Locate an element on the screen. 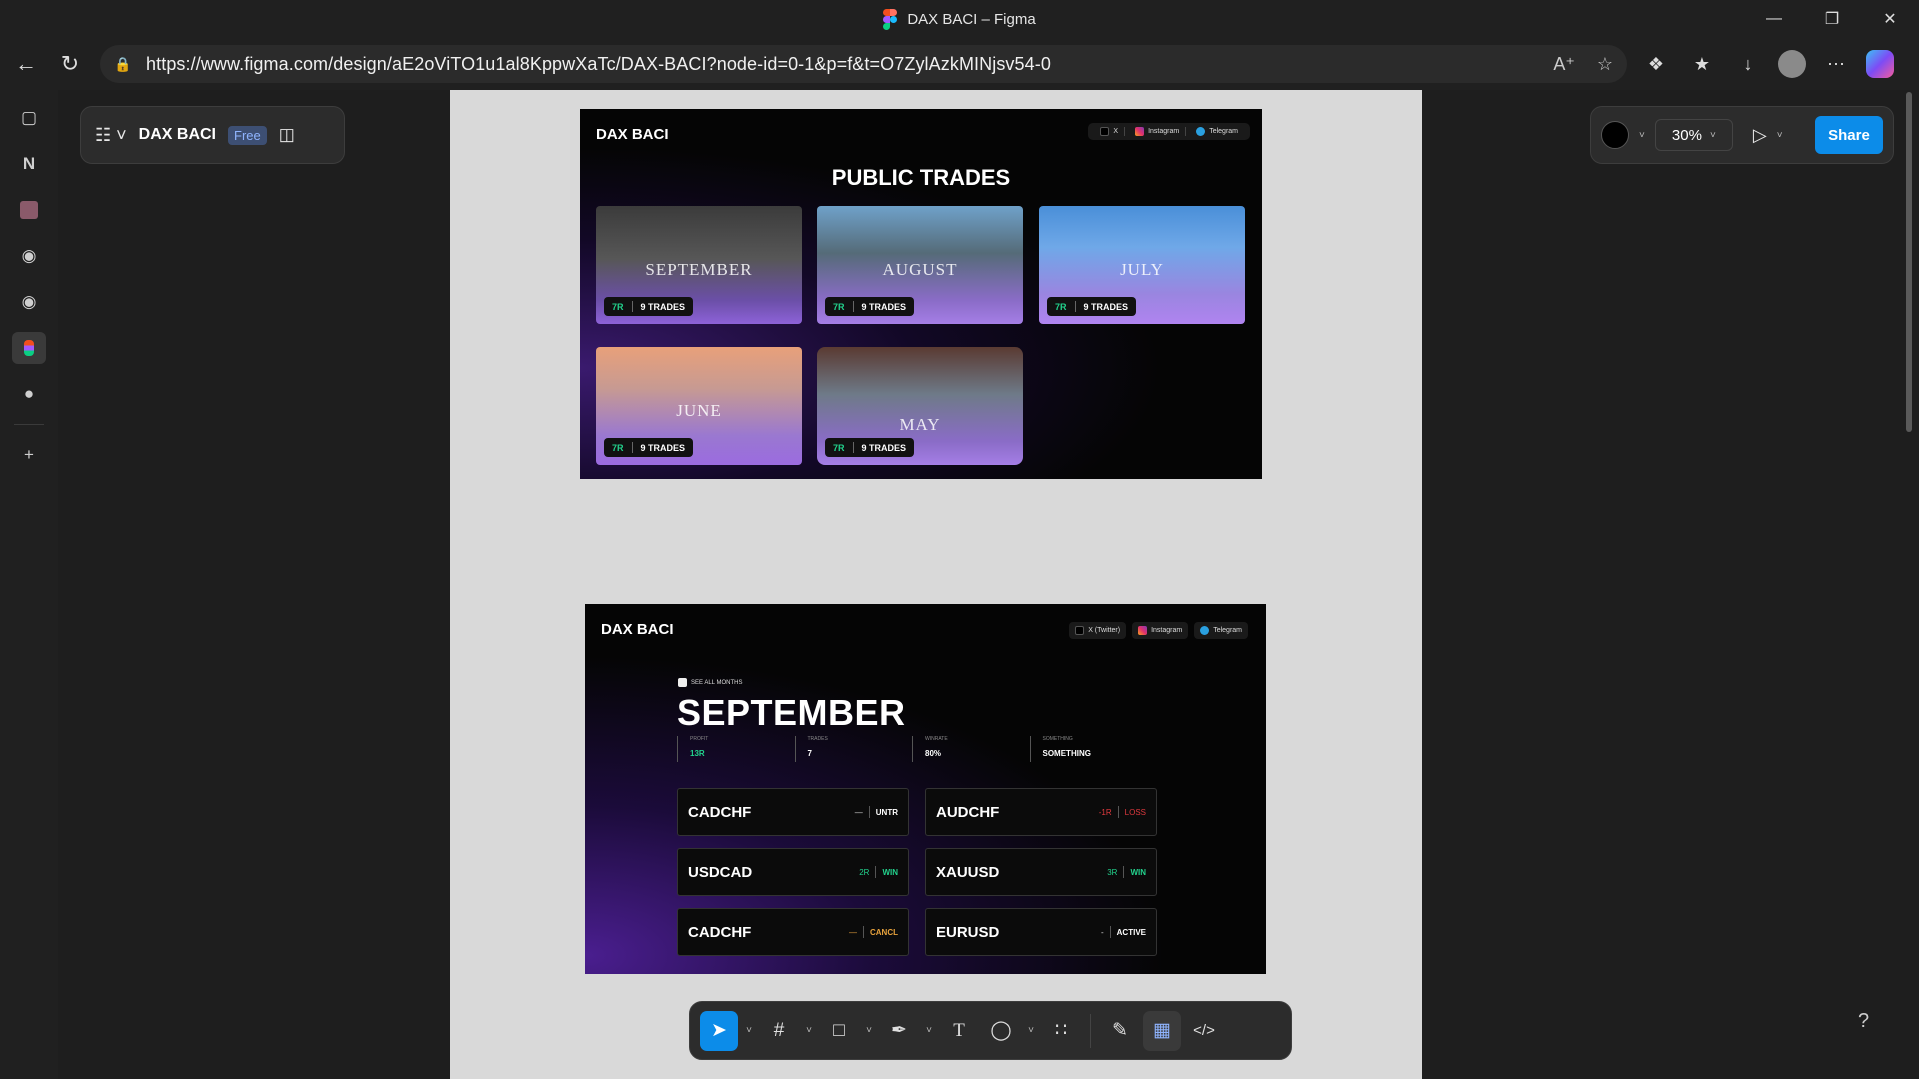 The height and width of the screenshot is (1079, 1919). draw-mode-icon: ✎ is located at coordinates (1120, 1031).